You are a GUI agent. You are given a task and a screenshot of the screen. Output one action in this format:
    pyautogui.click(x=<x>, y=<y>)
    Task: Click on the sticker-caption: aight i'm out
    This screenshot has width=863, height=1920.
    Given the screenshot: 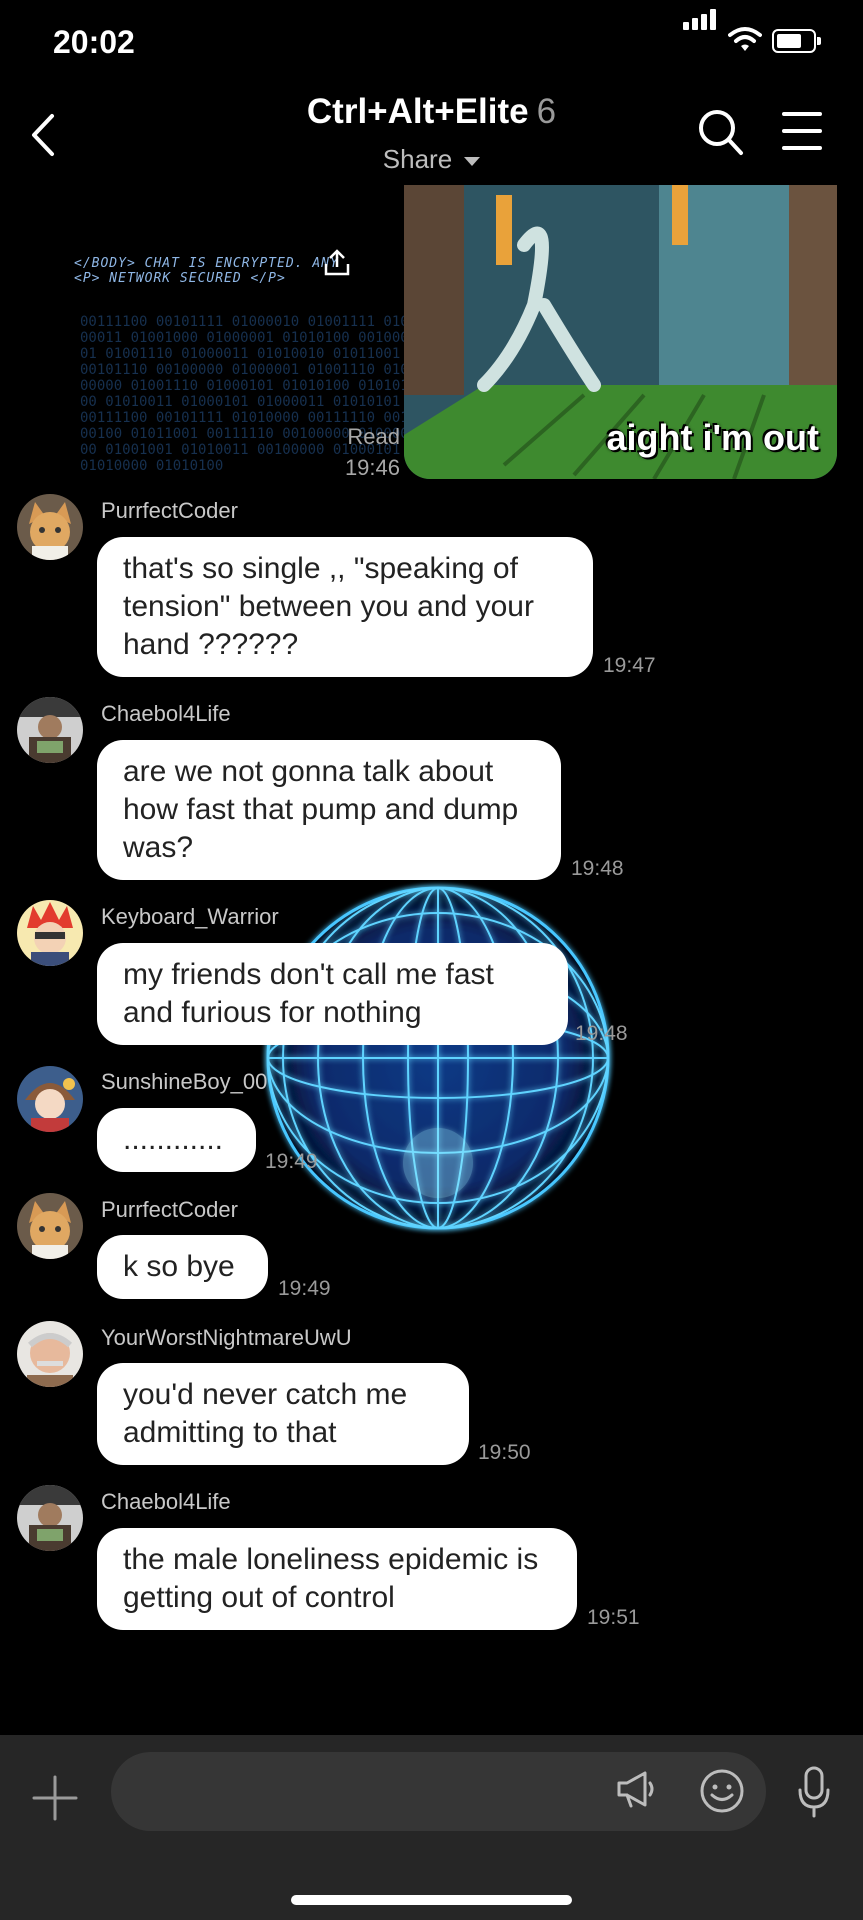 What is the action you would take?
    pyautogui.click(x=712, y=437)
    